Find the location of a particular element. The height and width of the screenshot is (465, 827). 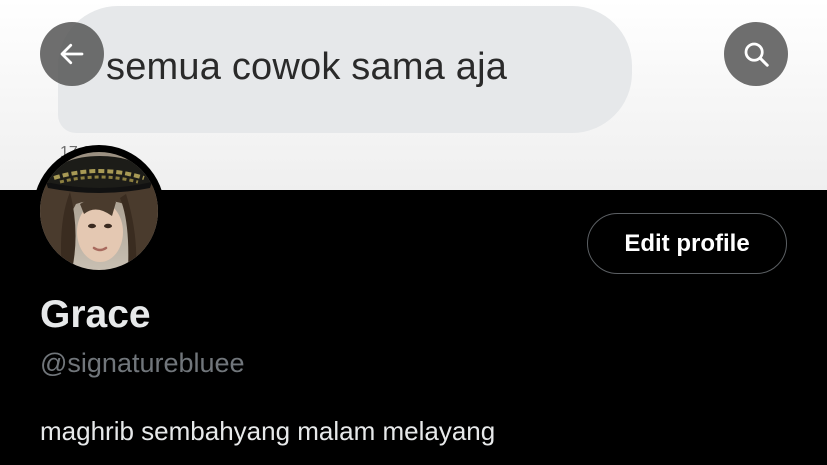

avatar-photo is located at coordinates (99, 211).